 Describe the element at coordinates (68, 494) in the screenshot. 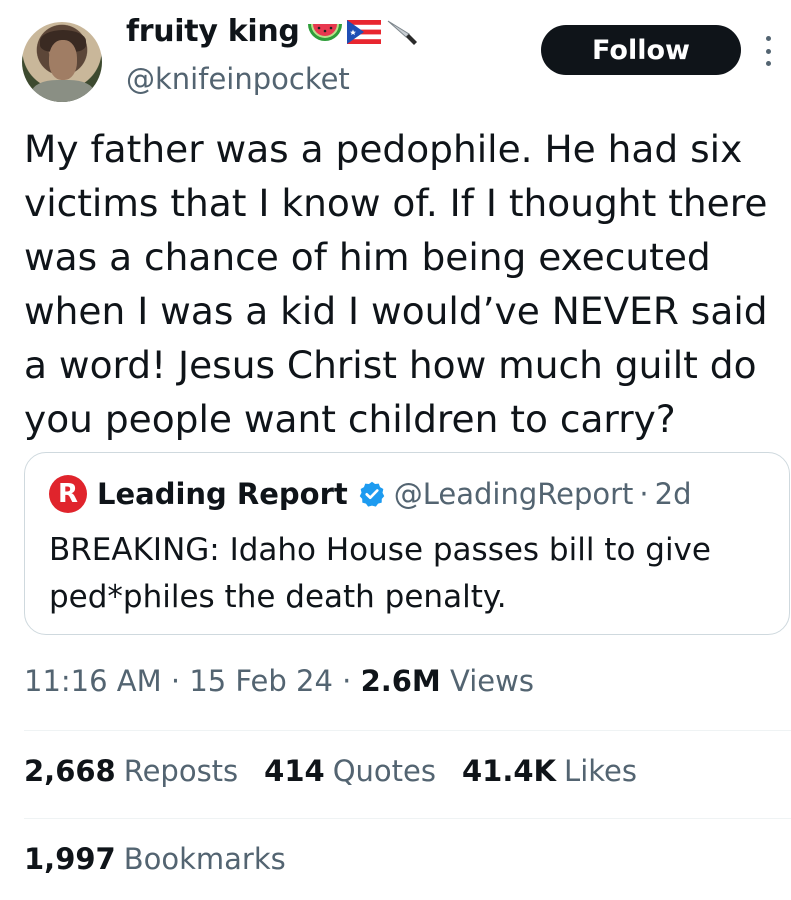

I see `leading-report-logo-icon: R` at that location.